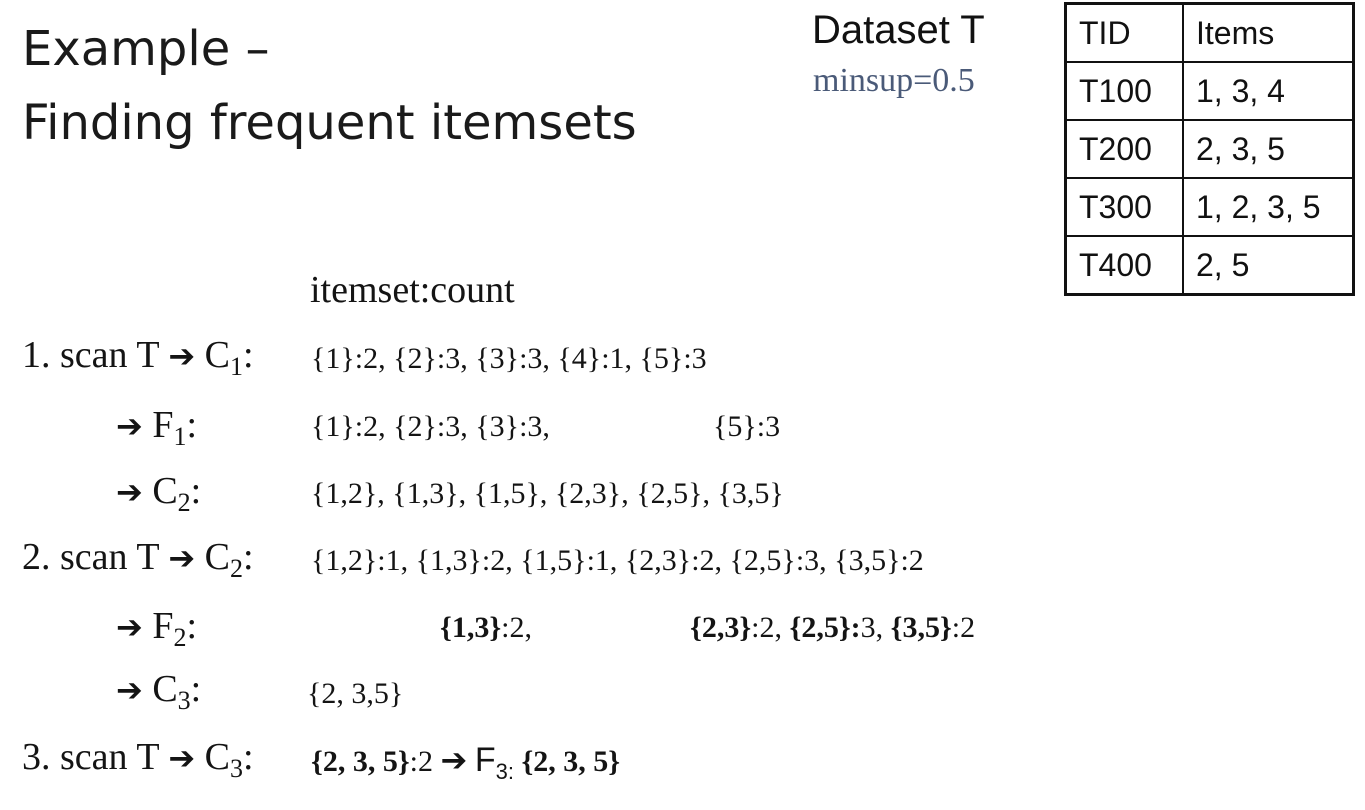 The height and width of the screenshot is (810, 1365). I want to click on c1-label: C, so click(217, 355).